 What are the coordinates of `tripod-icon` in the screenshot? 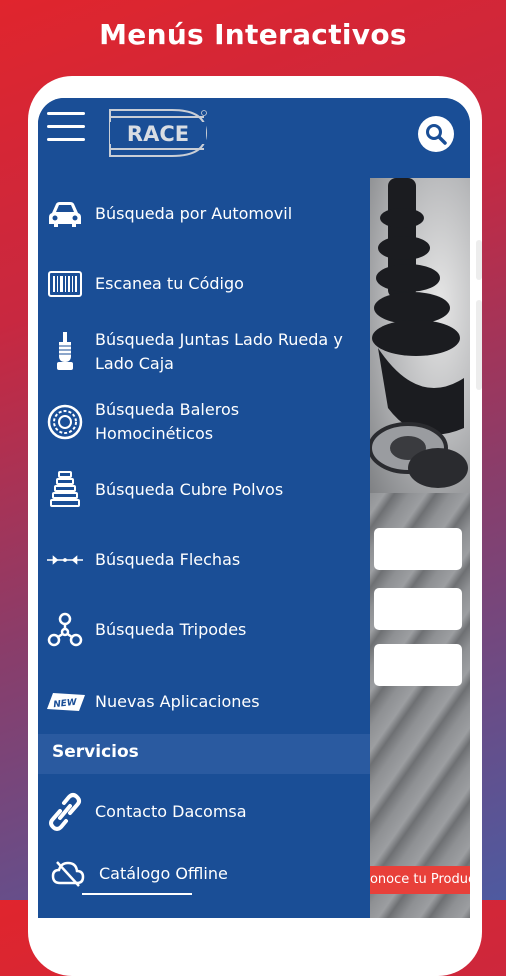 It's located at (65, 630).